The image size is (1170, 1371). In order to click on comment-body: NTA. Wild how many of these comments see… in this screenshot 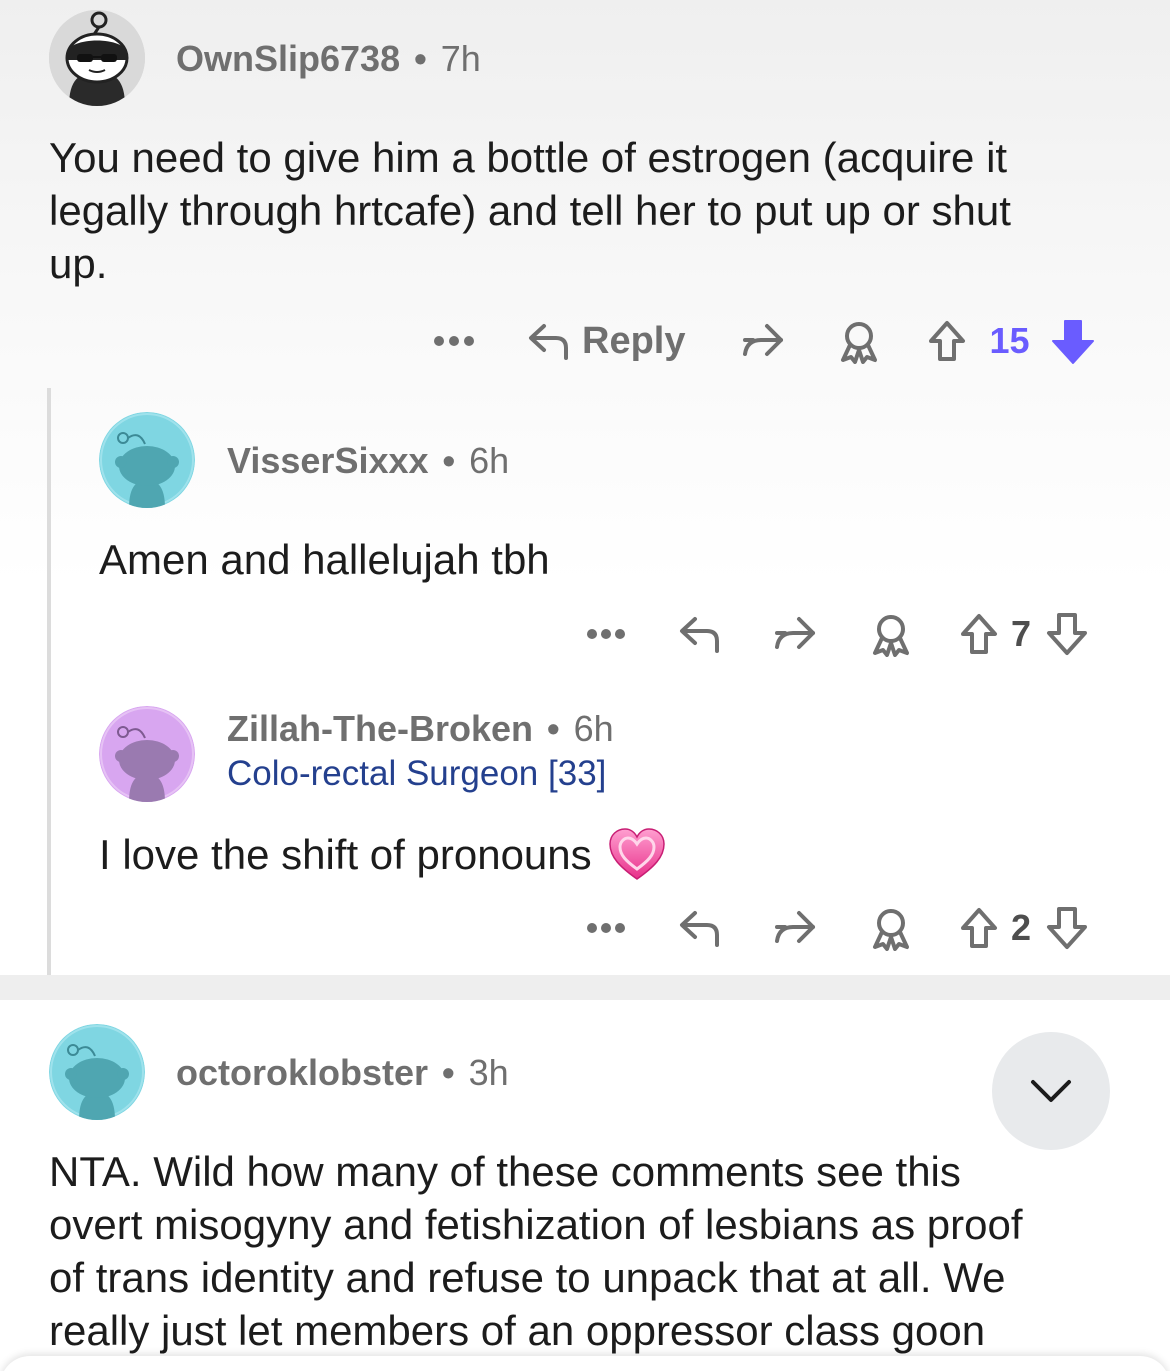, I will do `click(536, 1251)`.